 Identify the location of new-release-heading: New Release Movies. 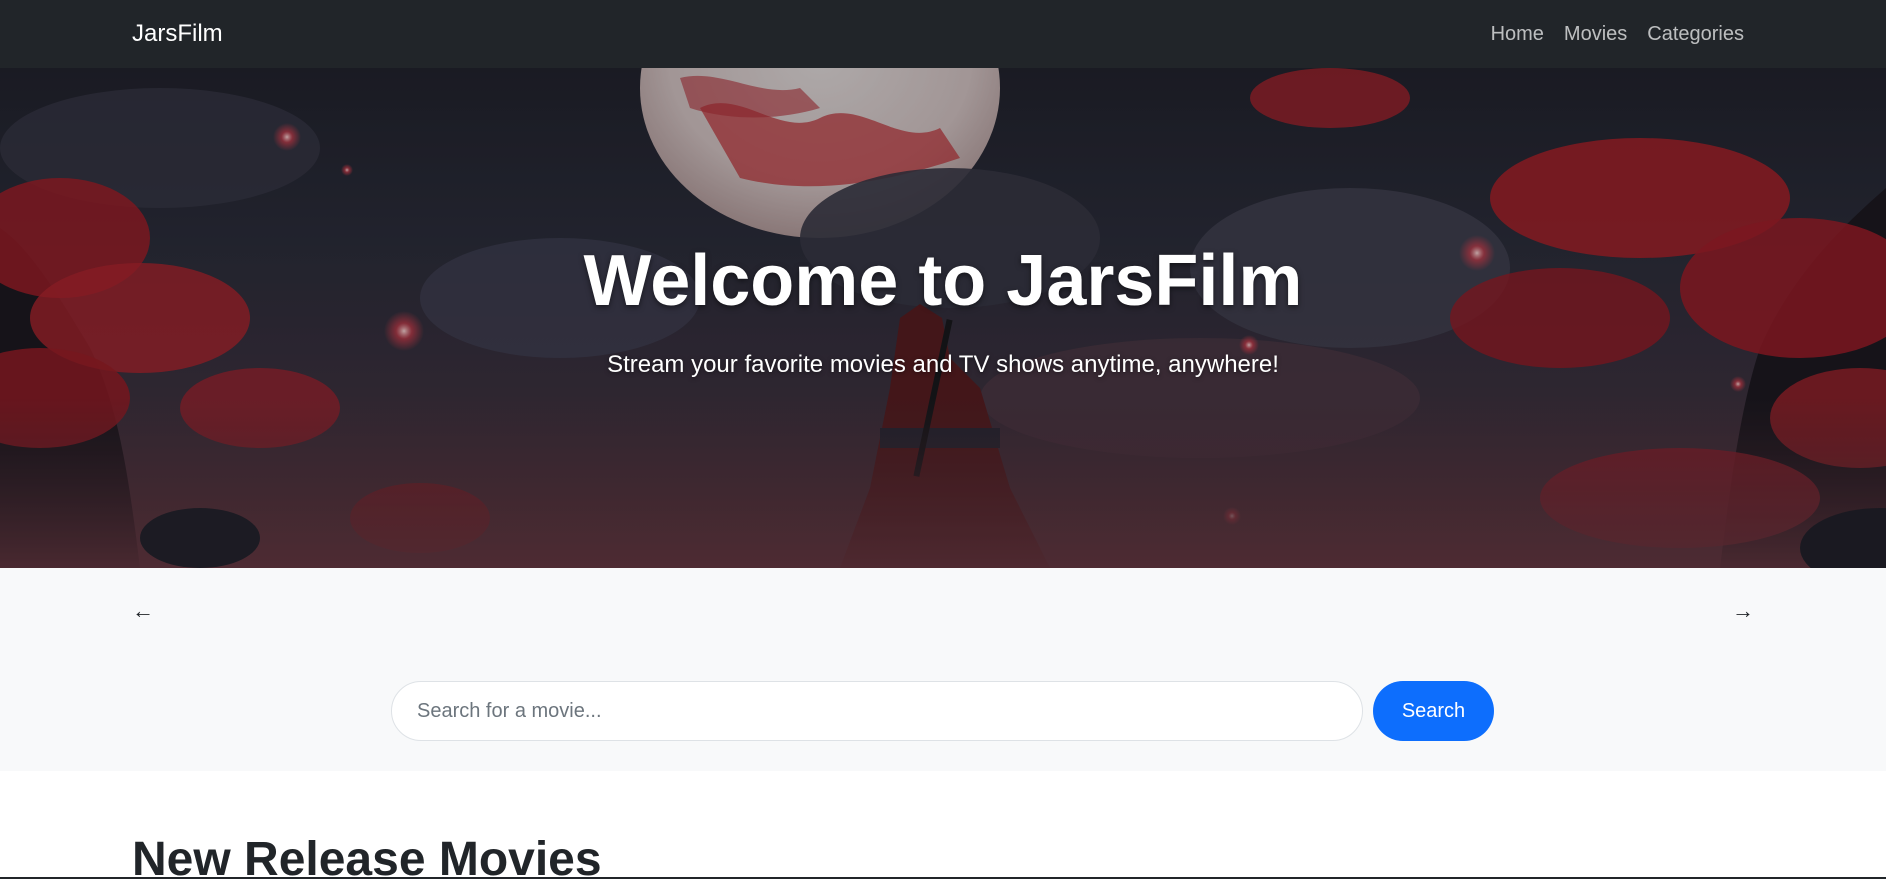
(367, 856).